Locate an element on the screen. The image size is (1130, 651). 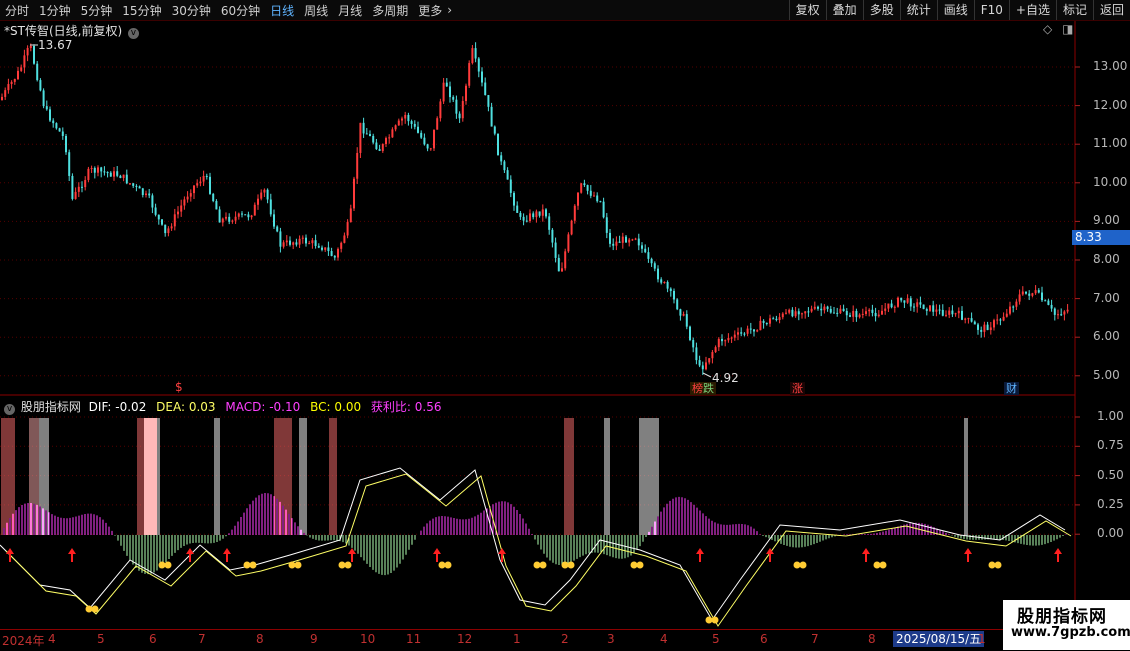
month-label: 5 is located at coordinates (716, 639).